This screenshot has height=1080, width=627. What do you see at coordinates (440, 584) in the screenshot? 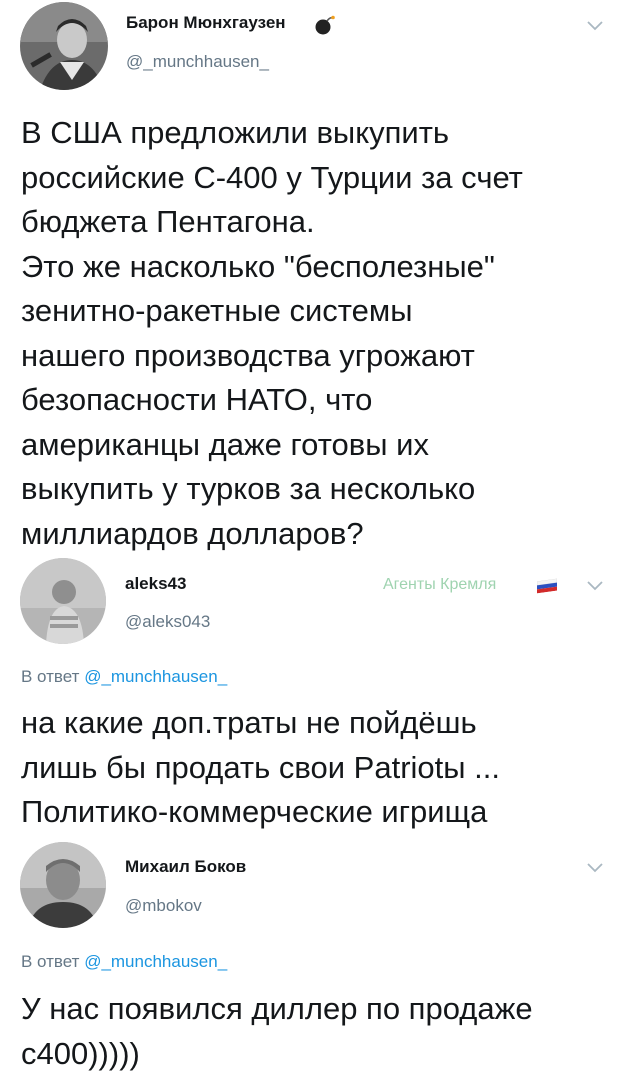
I see `affiliation-label: Агенты Кремля` at bounding box center [440, 584].